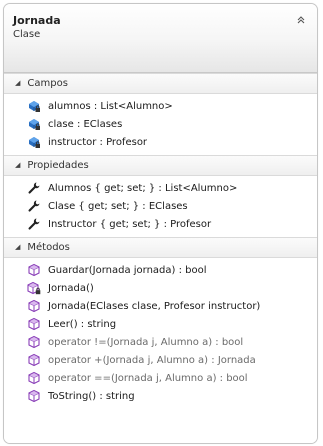 The image size is (323, 446). Describe the element at coordinates (47, 83) in the screenshot. I see `section-label: Campos` at that location.